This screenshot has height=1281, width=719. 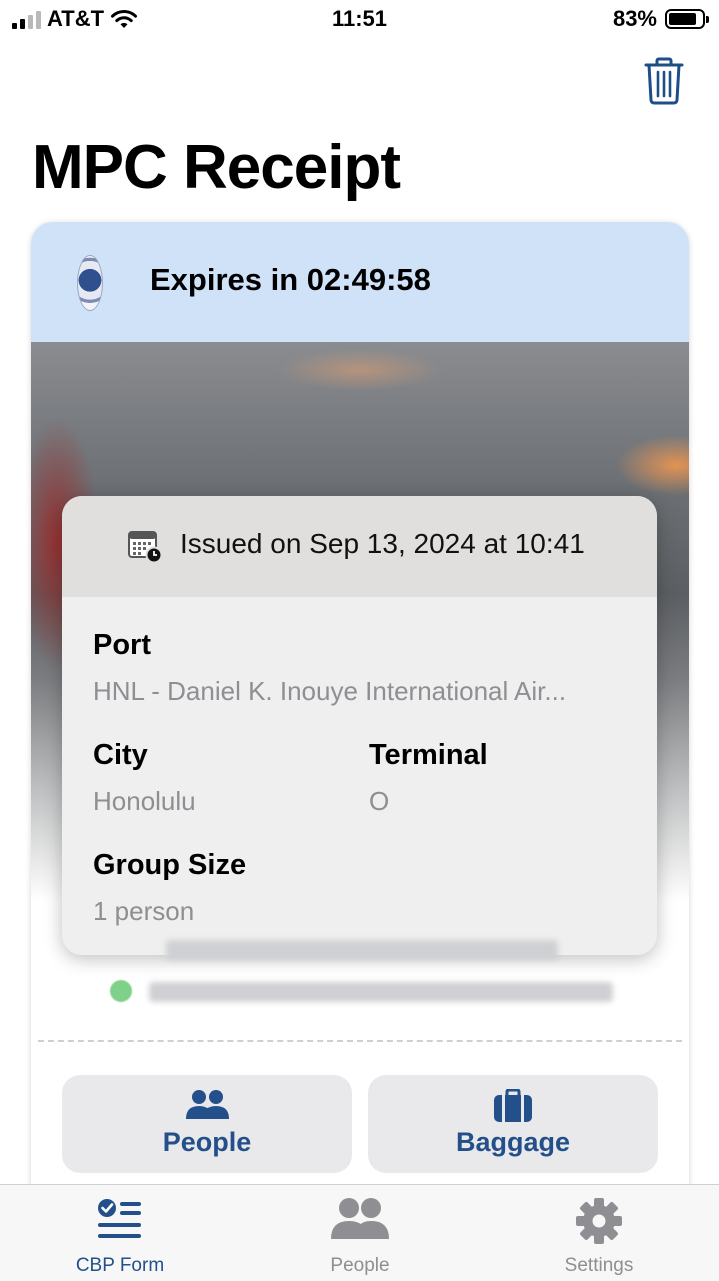 I want to click on baggage-icon, so click(x=513, y=1105).